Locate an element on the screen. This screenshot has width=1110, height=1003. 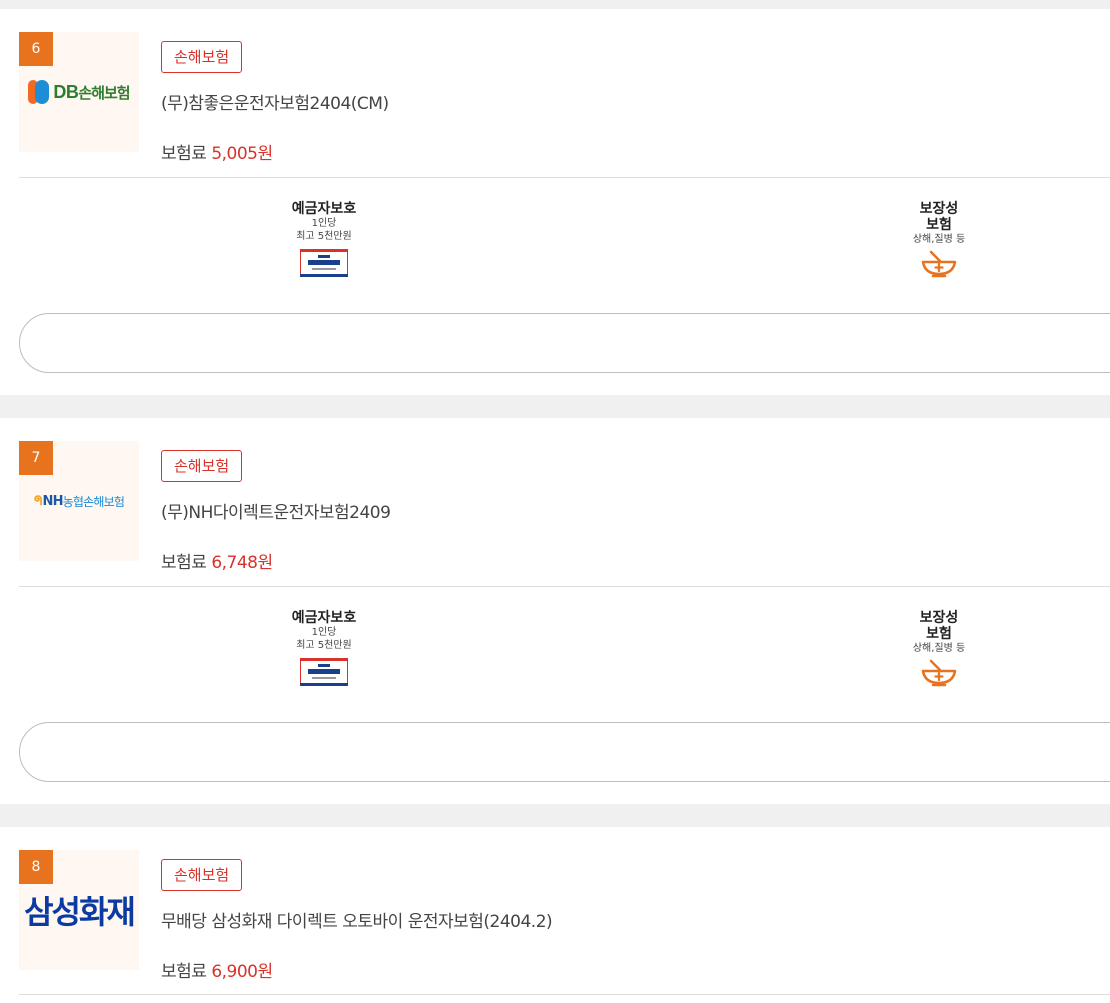
rank-badge: 8 is located at coordinates (36, 867).